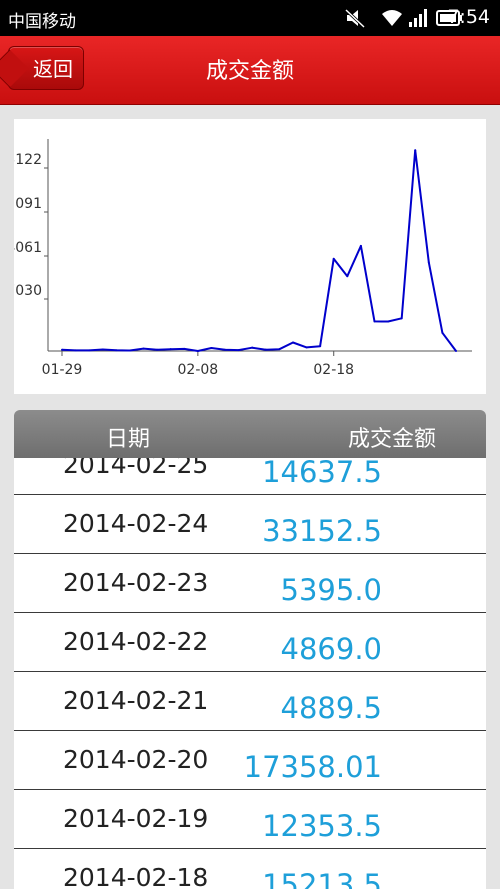 This screenshot has height=889, width=500. What do you see at coordinates (136, 700) in the screenshot?
I see `row-date: 2014-02-21` at bounding box center [136, 700].